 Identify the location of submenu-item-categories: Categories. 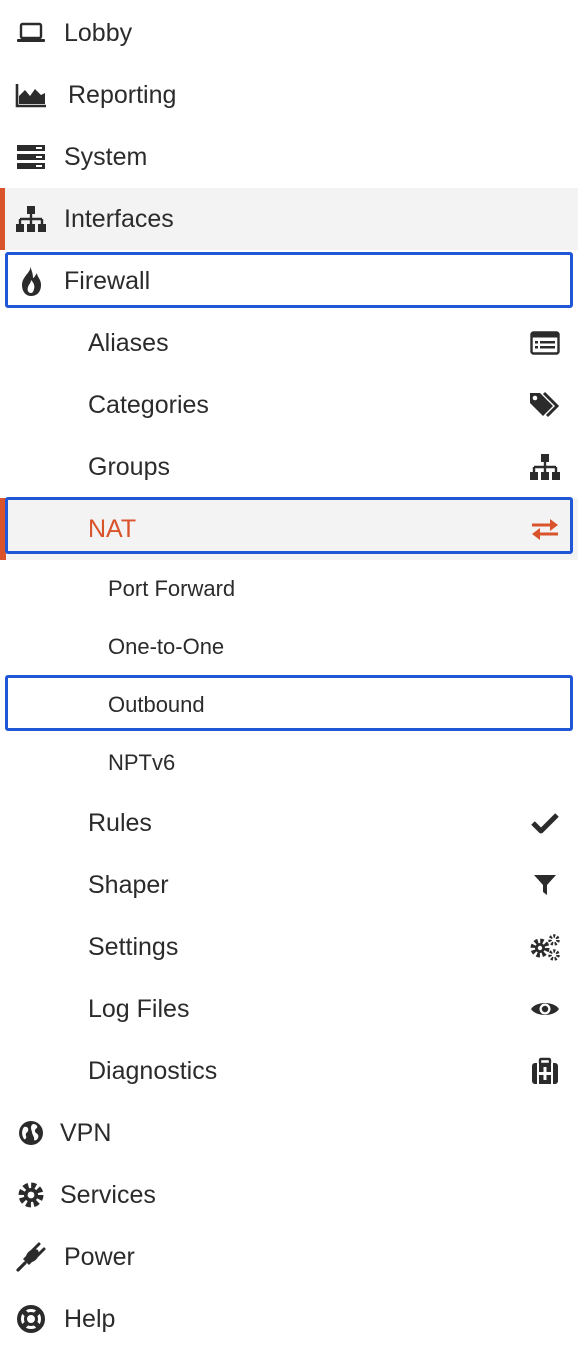
(289, 405).